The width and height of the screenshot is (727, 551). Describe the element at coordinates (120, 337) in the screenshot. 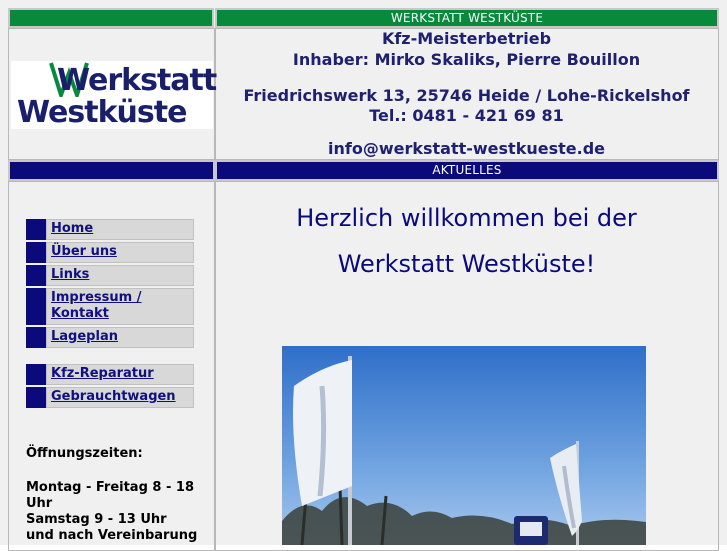

I see `nav-link-lageplan: Lageplan` at that location.